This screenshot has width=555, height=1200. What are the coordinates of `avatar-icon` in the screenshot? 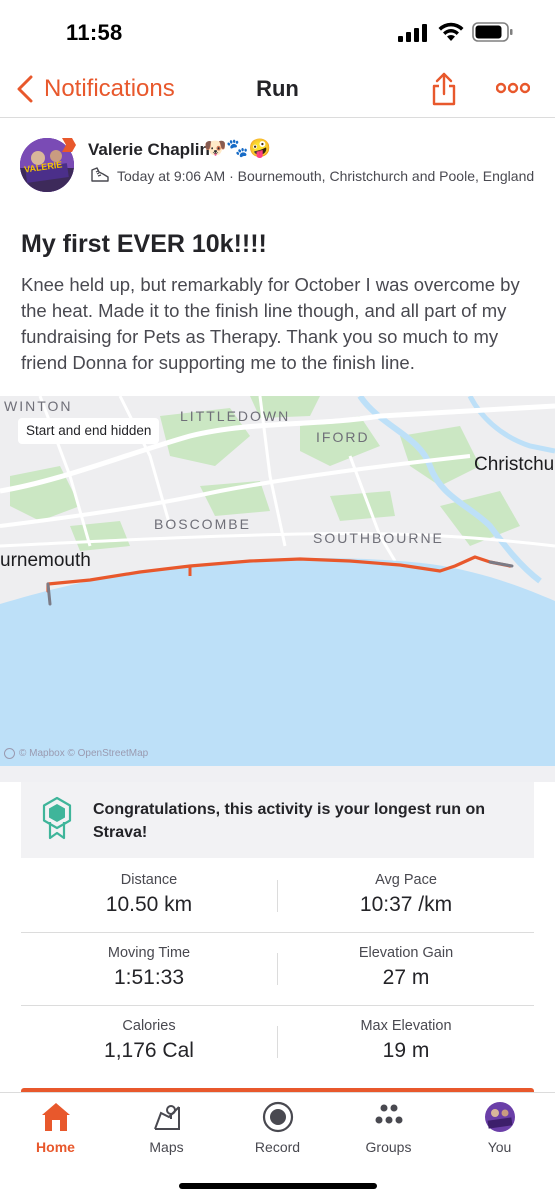 It's located at (500, 1117).